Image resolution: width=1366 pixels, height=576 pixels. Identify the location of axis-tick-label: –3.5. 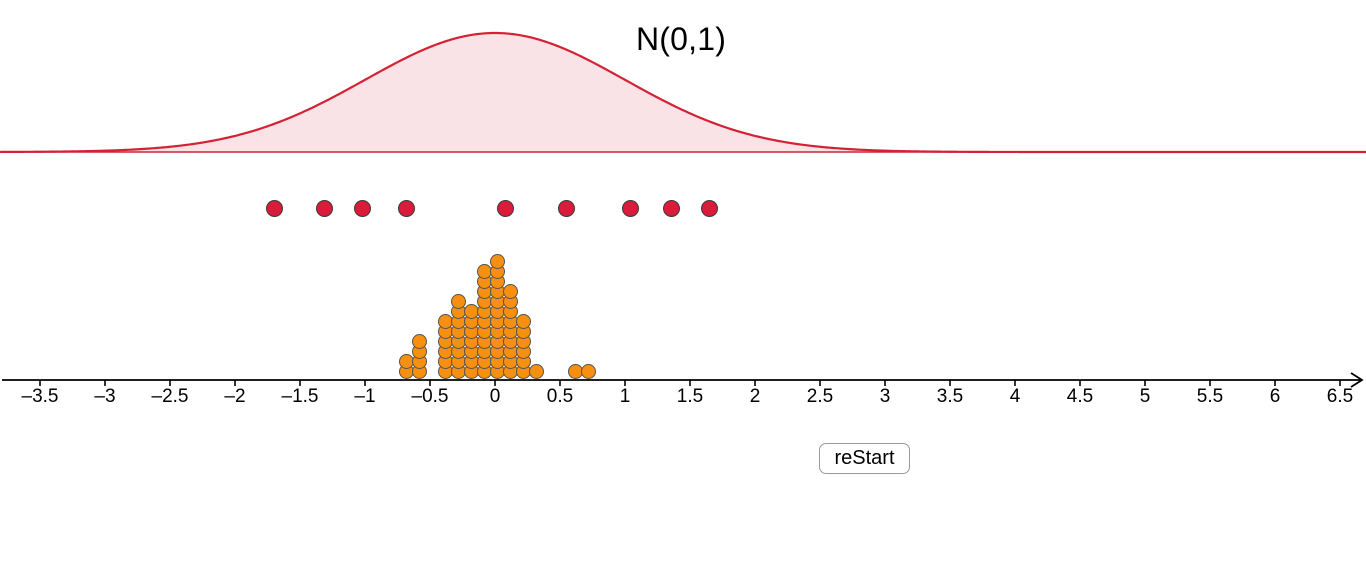
(40, 396).